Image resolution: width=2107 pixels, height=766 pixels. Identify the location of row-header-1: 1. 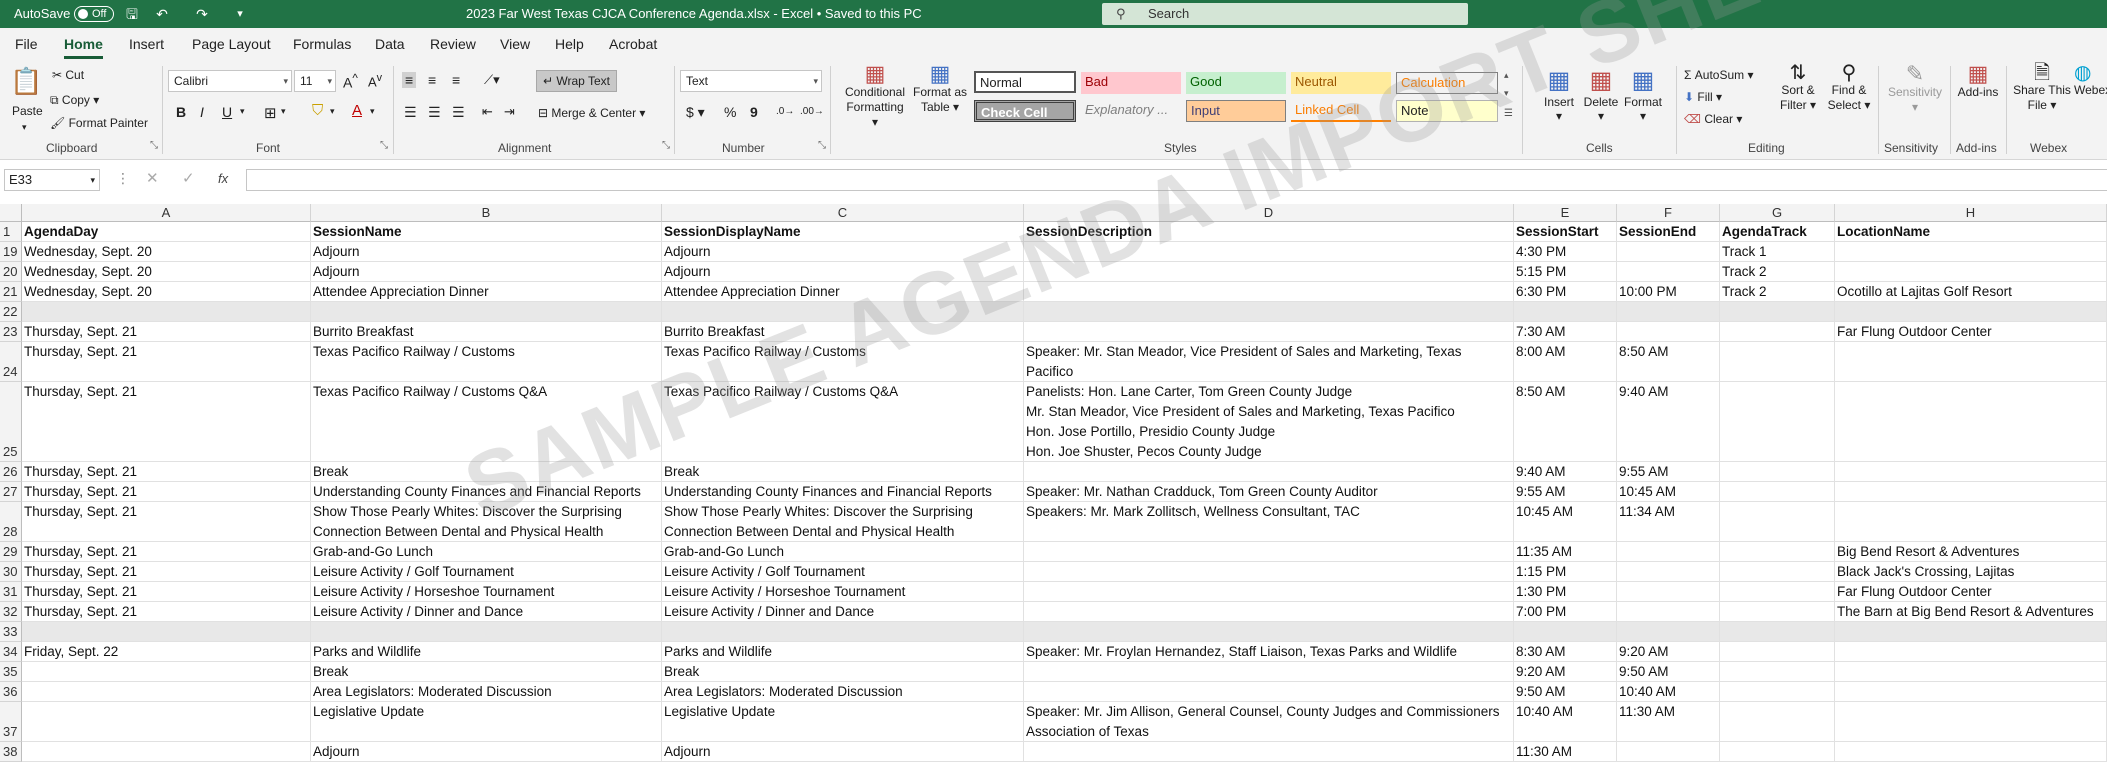
(11, 232).